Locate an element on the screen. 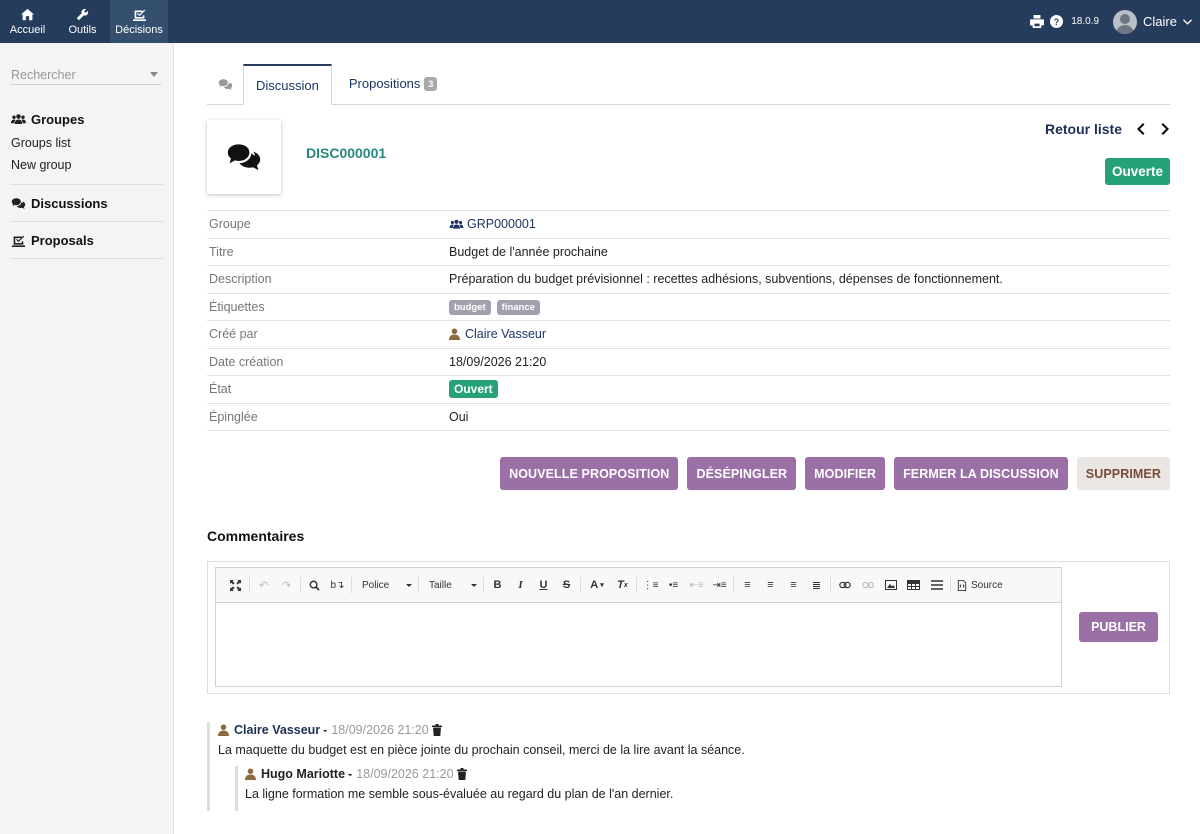  top-right: ? 18.0.9 Claire is located at coordinates (1111, 21).